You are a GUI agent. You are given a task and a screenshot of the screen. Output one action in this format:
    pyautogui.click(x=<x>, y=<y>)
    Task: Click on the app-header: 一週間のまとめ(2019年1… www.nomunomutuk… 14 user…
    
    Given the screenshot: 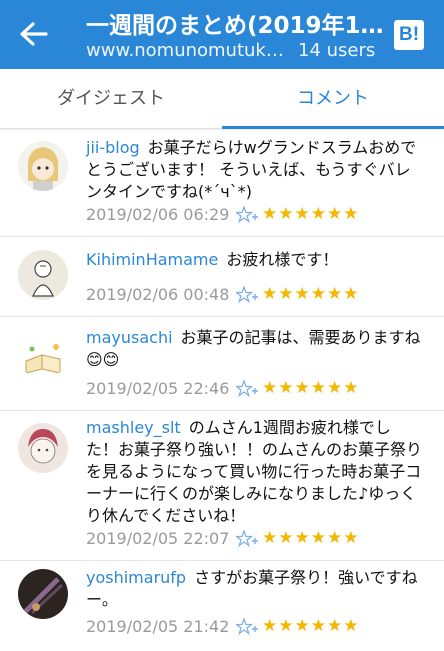 What is the action you would take?
    pyautogui.click(x=222, y=34)
    